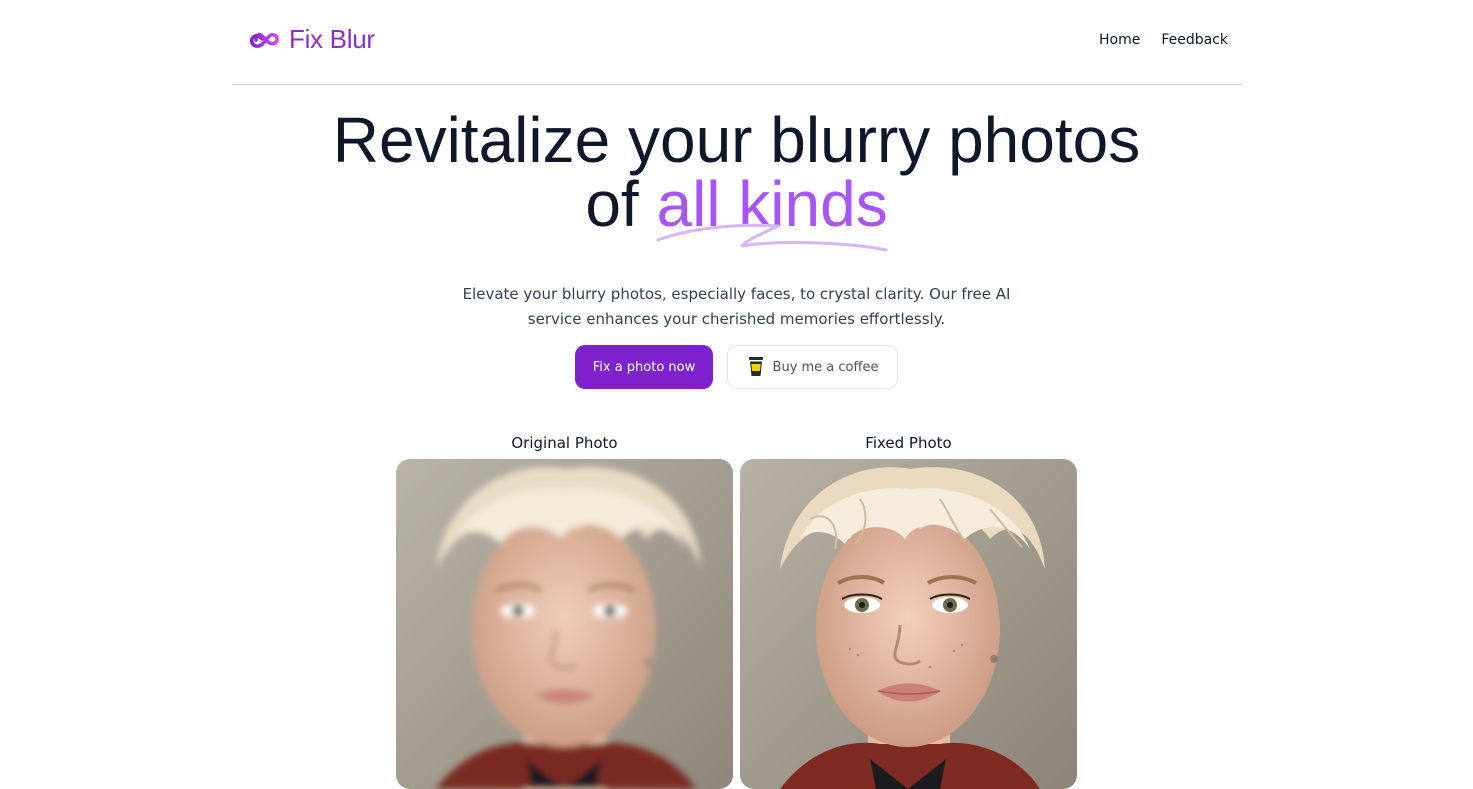 Image resolution: width=1473 pixels, height=789 pixels. Describe the element at coordinates (1194, 40) in the screenshot. I see `nav-feedback-link: Feedback` at that location.